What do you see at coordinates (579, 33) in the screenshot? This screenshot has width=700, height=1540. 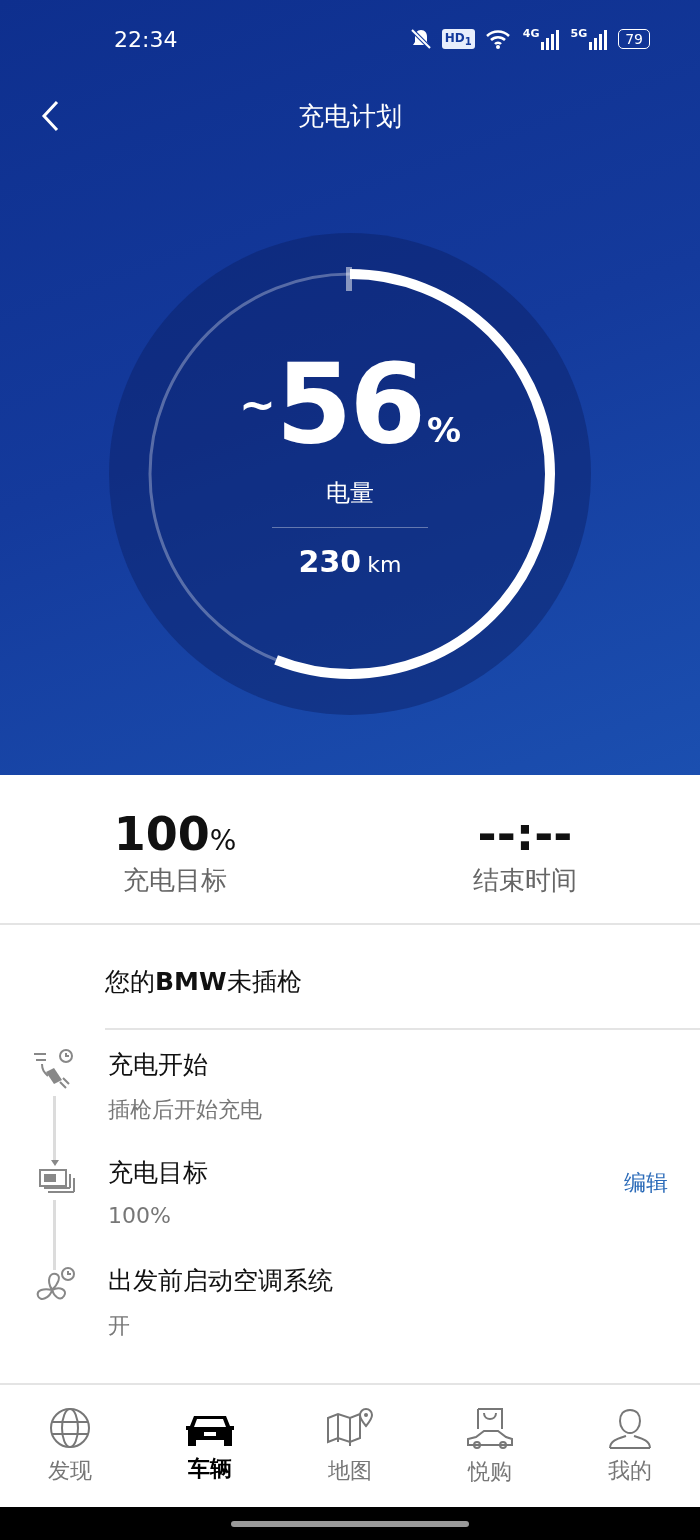 I see `network-label: 5G` at bounding box center [579, 33].